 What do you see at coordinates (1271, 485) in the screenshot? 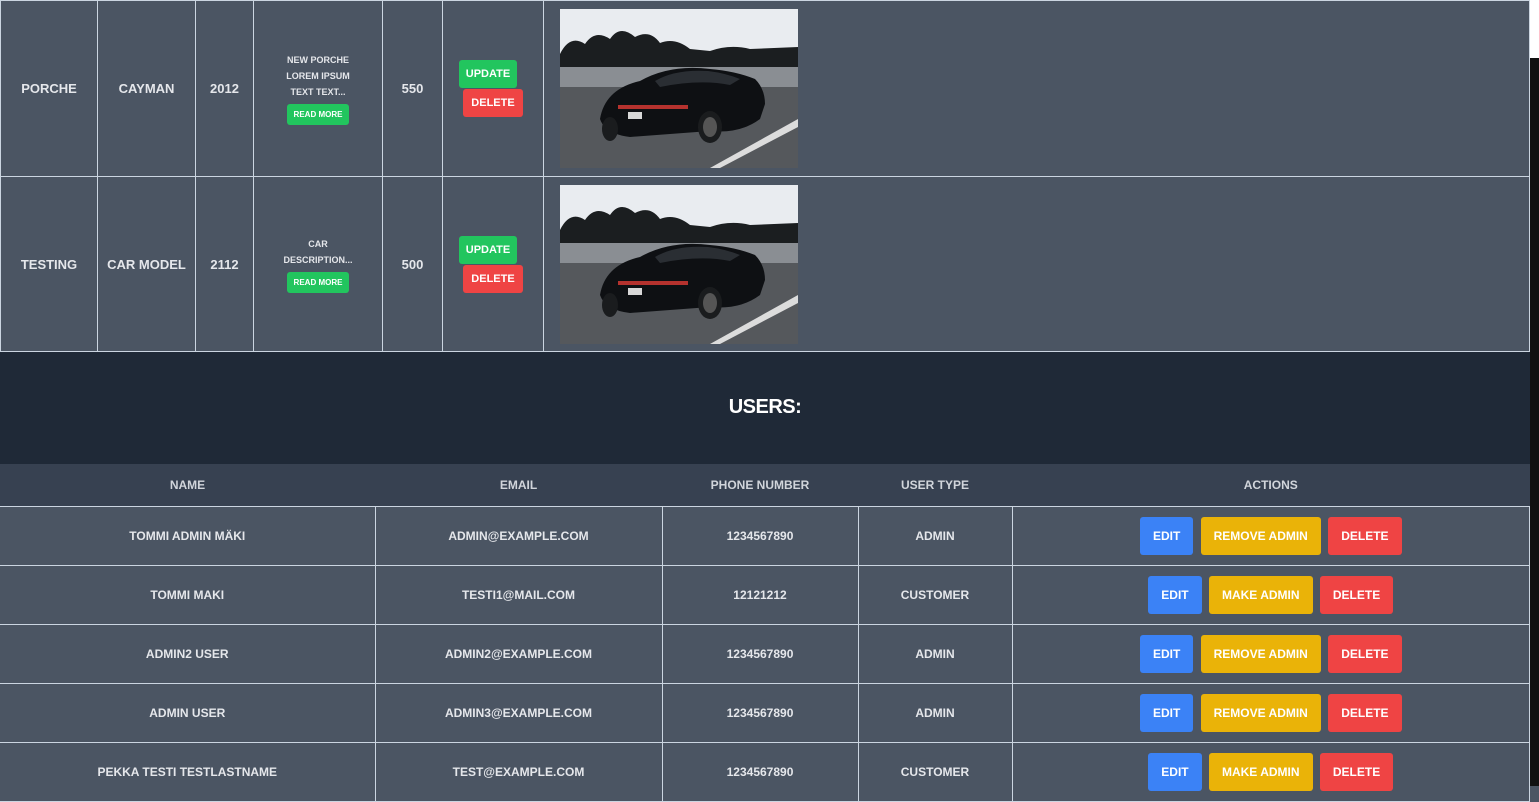
I see `column-header-actions: Actions` at bounding box center [1271, 485].